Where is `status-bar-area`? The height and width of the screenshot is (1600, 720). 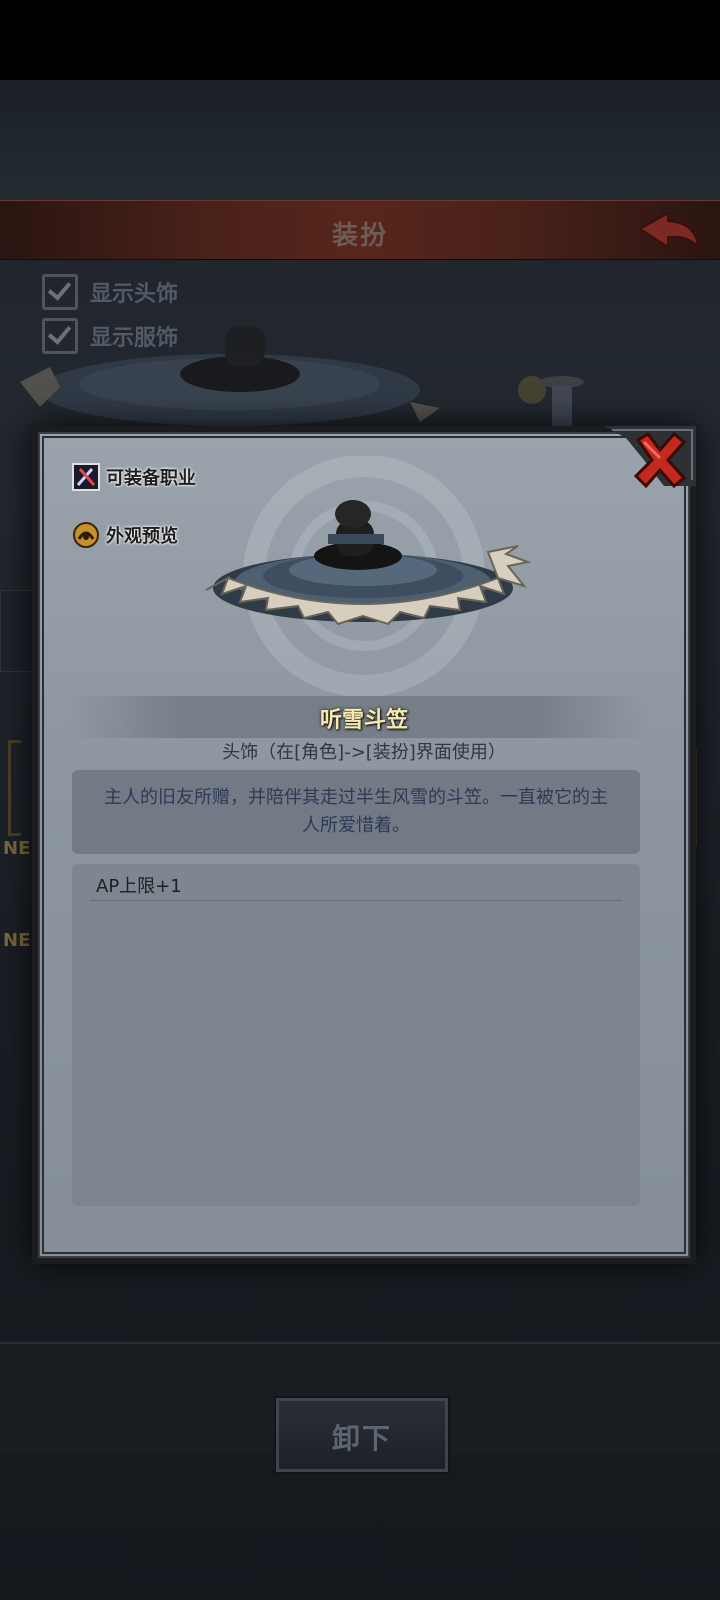 status-bar-area is located at coordinates (360, 40).